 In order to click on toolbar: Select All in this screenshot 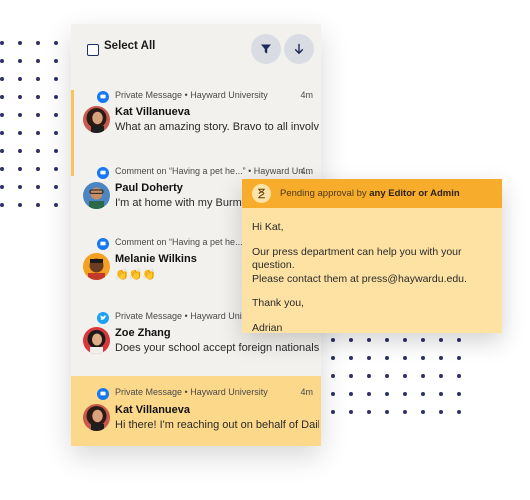, I will do `click(196, 50)`.